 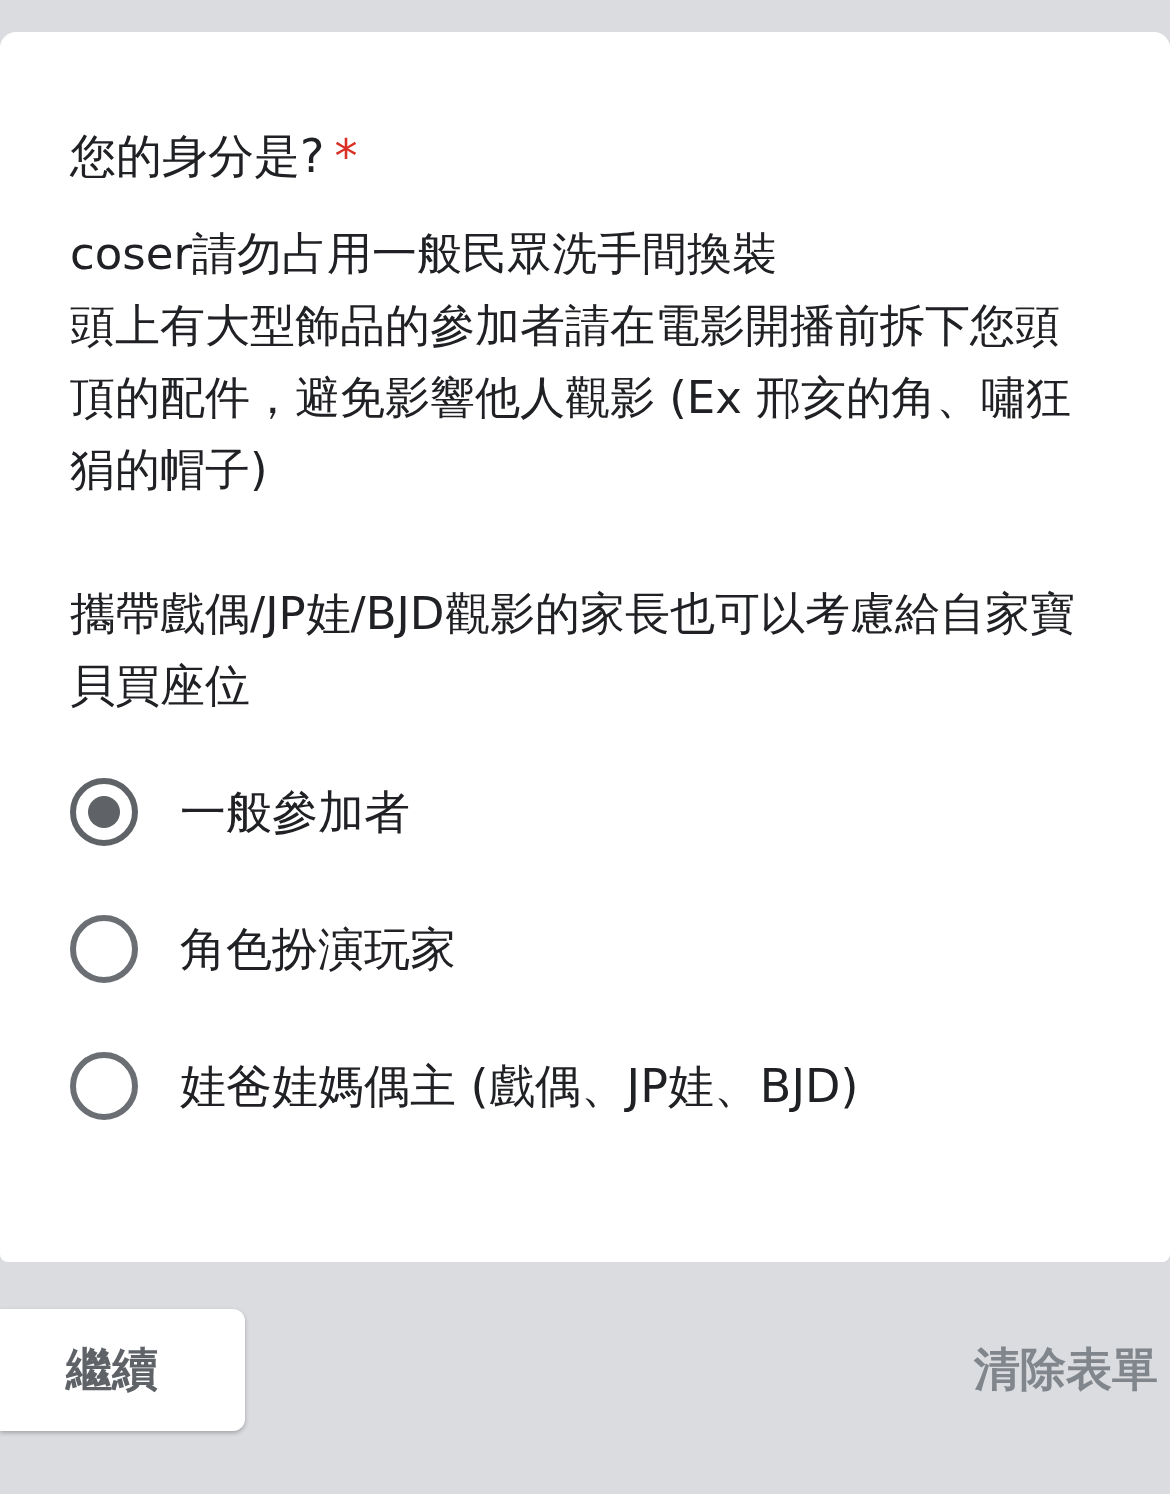 I want to click on description-text: 頭上有大型飾品的參加者請在電影開播前拆下您頭頂的配件，避免影響他人觀影 (Ex 邢亥的角、嘯狂狷的帽子), so click(x=571, y=398).